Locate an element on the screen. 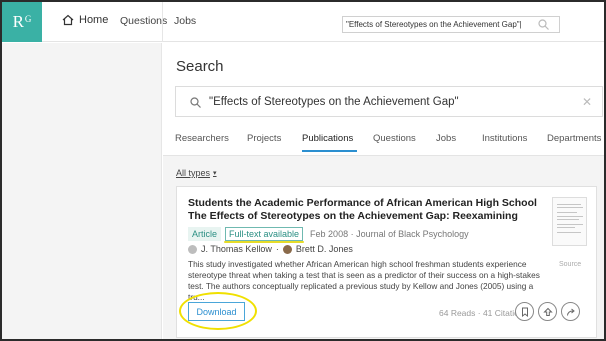 This screenshot has height=341, width=606. author-link: Brett D. Jones is located at coordinates (324, 249).